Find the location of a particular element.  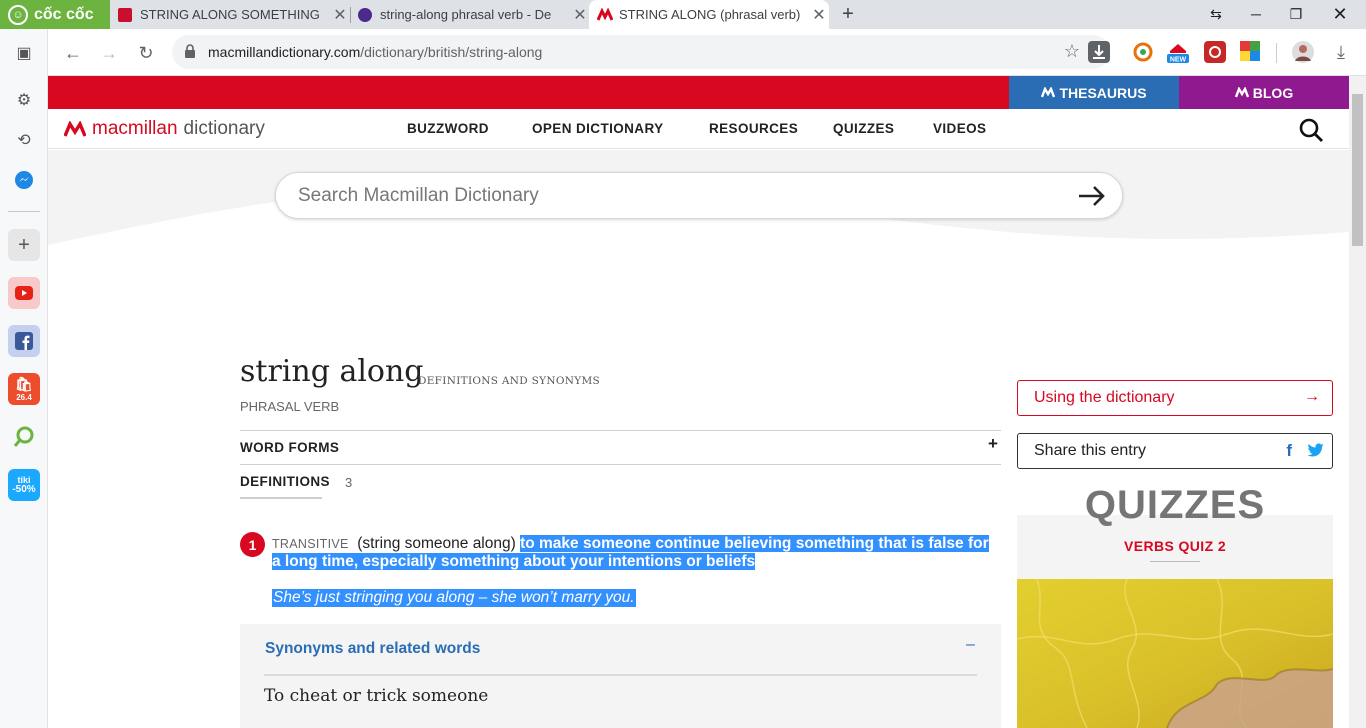

tab-string-along-phrasal-verb: string-along phrasal verb - De ✕ is located at coordinates (470, 14).